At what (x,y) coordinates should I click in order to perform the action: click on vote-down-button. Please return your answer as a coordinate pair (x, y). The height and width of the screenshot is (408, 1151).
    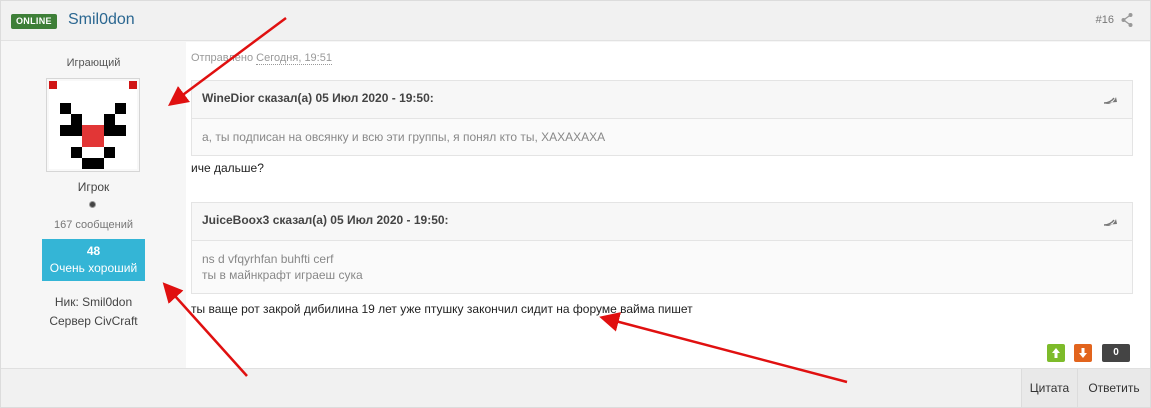
    Looking at the image, I should click on (1083, 353).